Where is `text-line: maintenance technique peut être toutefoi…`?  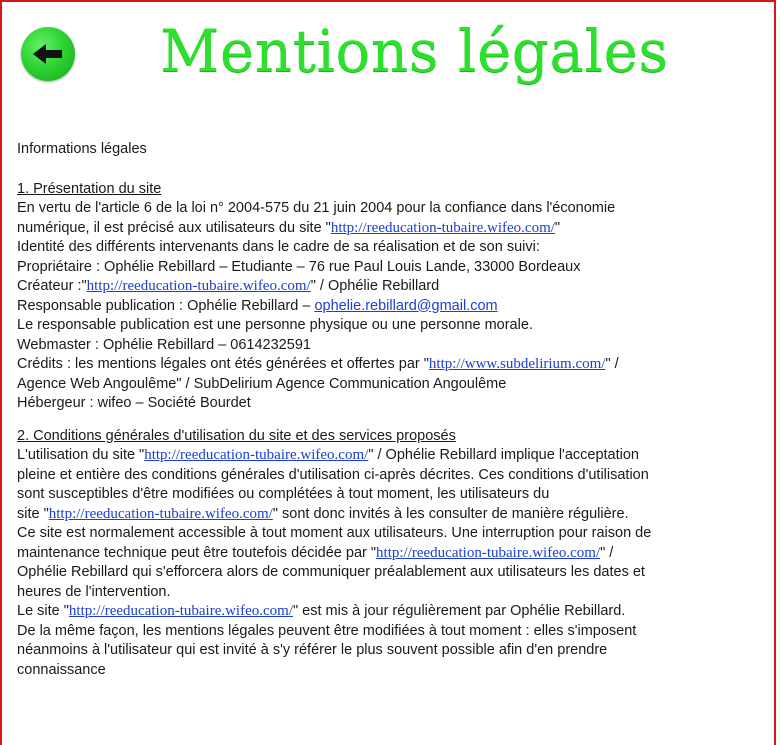
text-line: maintenance technique peut être toutefoi… is located at coordinates (315, 552).